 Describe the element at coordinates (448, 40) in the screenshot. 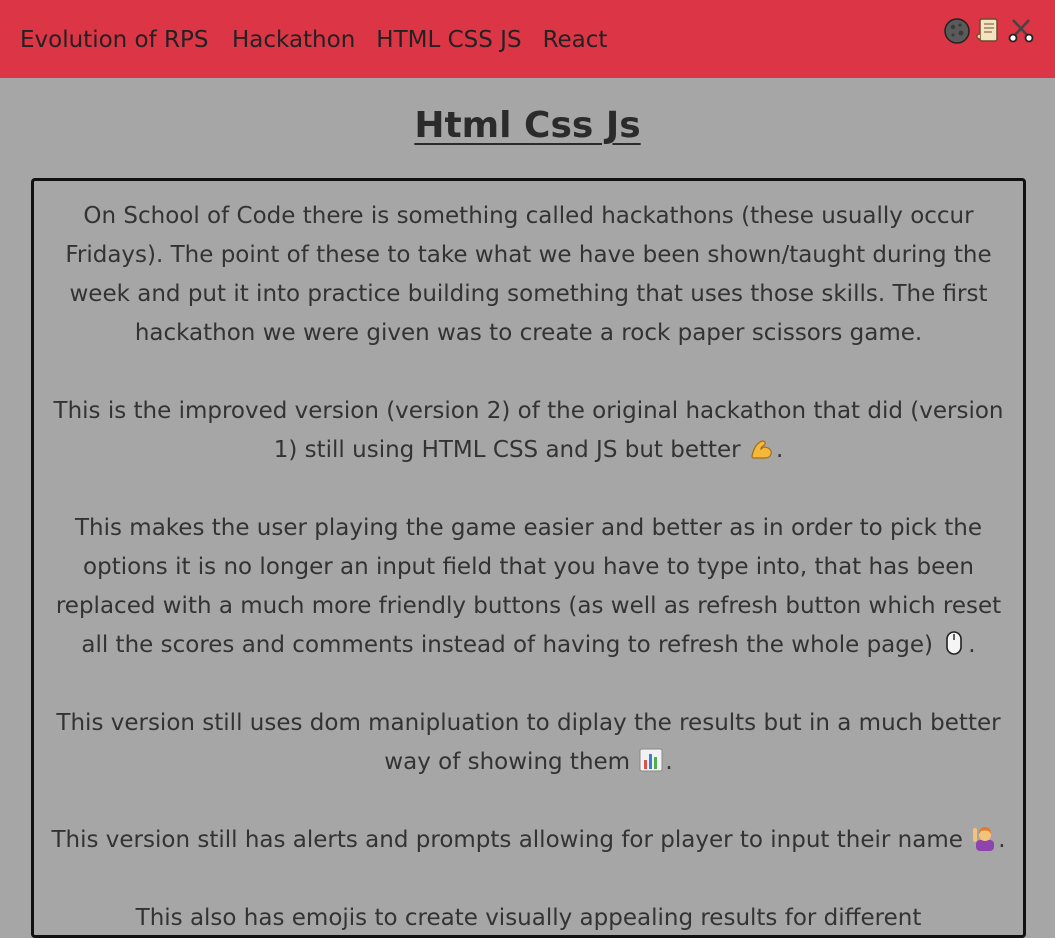

I see `nav-link-html-css-js: HTML CSS JS` at that location.